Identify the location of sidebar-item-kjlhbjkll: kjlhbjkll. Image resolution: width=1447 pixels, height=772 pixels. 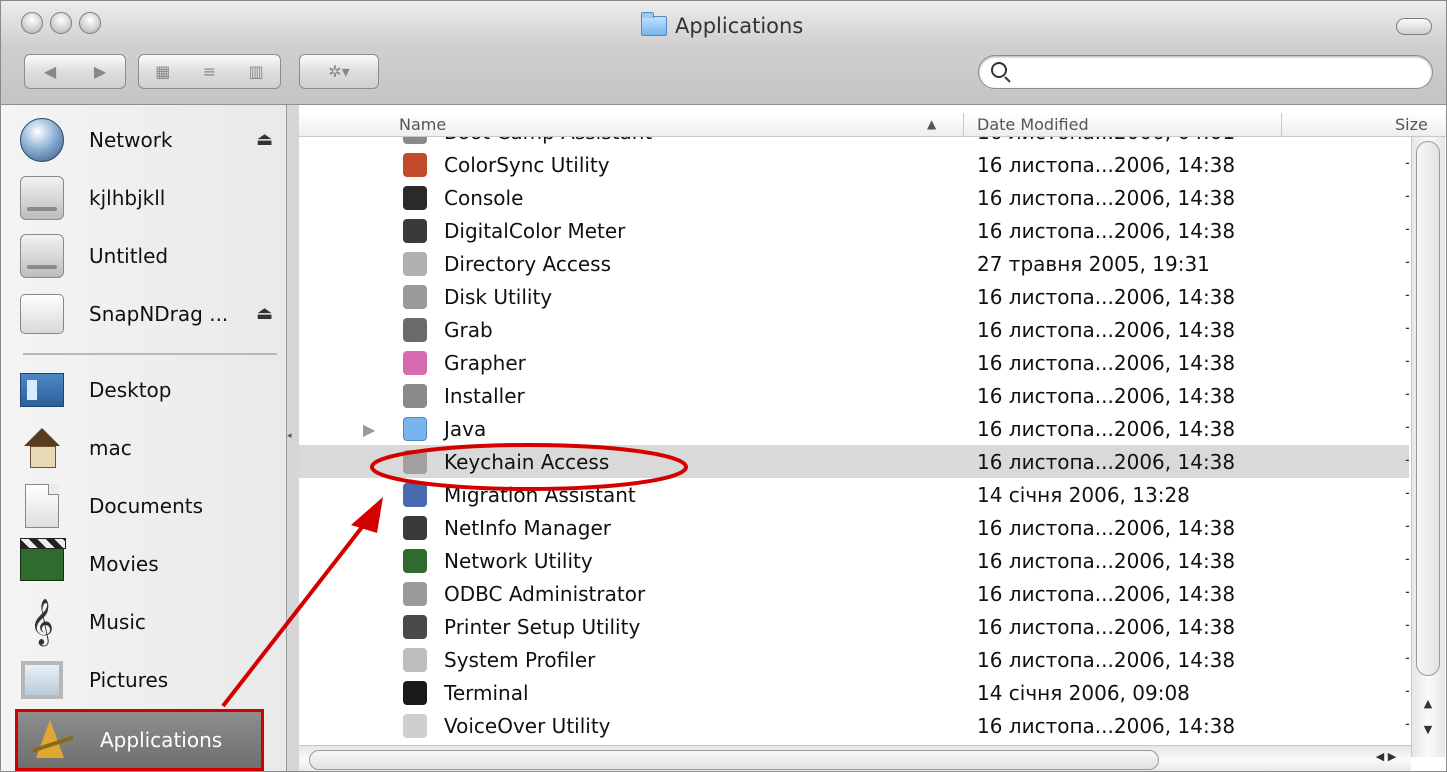
(150, 198).